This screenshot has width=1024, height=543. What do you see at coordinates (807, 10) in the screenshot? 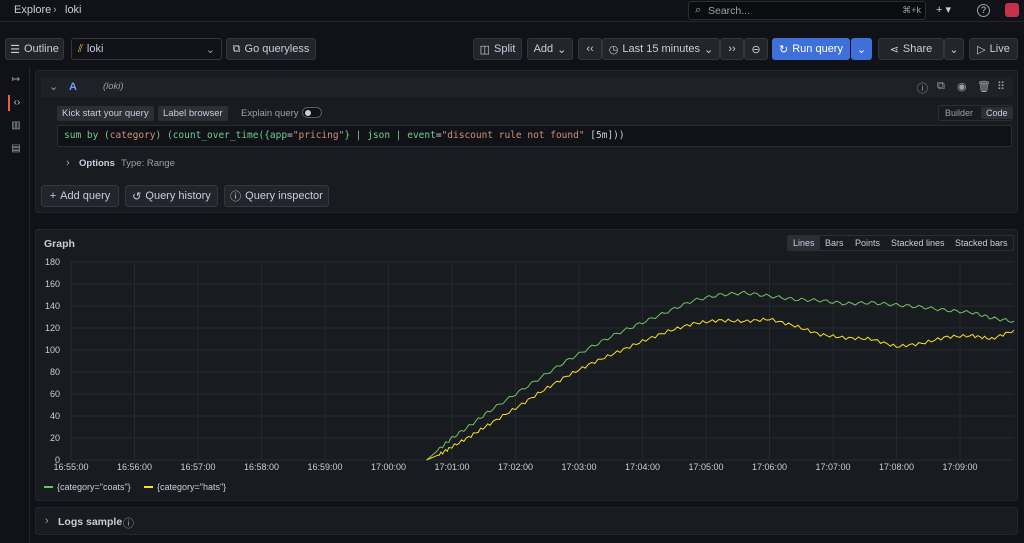
I see `search-input: ⌕ Search... ⌘+k` at bounding box center [807, 10].